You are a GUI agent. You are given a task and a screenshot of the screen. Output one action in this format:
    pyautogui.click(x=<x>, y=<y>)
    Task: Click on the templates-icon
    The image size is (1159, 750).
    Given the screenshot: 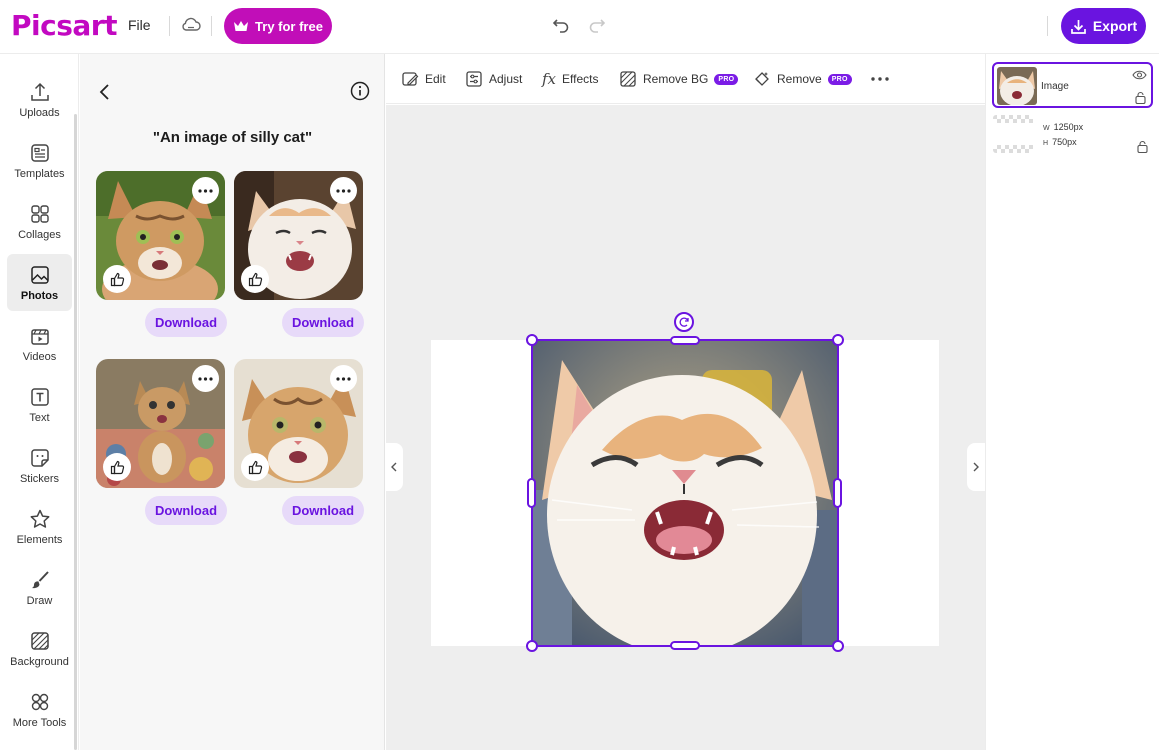 What is the action you would take?
    pyautogui.click(x=40, y=153)
    